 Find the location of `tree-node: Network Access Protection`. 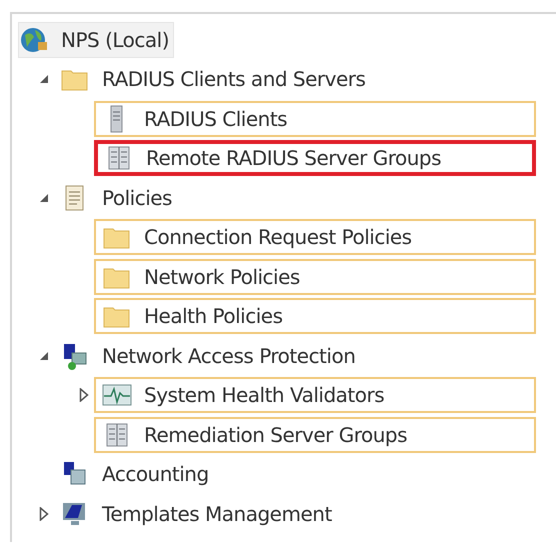

tree-node: Network Access Protection is located at coordinates (208, 356).